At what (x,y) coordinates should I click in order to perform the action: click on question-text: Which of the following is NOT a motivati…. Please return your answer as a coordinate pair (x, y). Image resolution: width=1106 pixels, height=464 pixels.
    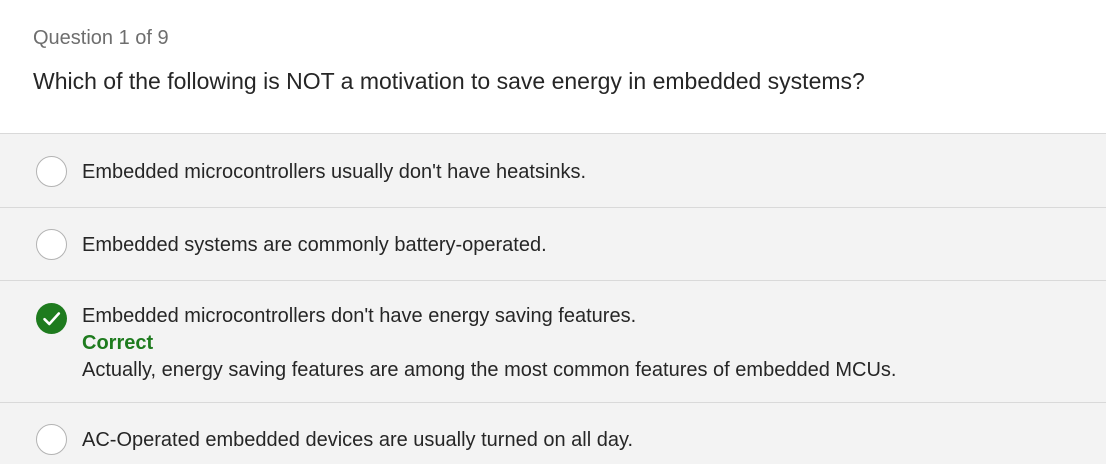
    Looking at the image, I should click on (449, 81).